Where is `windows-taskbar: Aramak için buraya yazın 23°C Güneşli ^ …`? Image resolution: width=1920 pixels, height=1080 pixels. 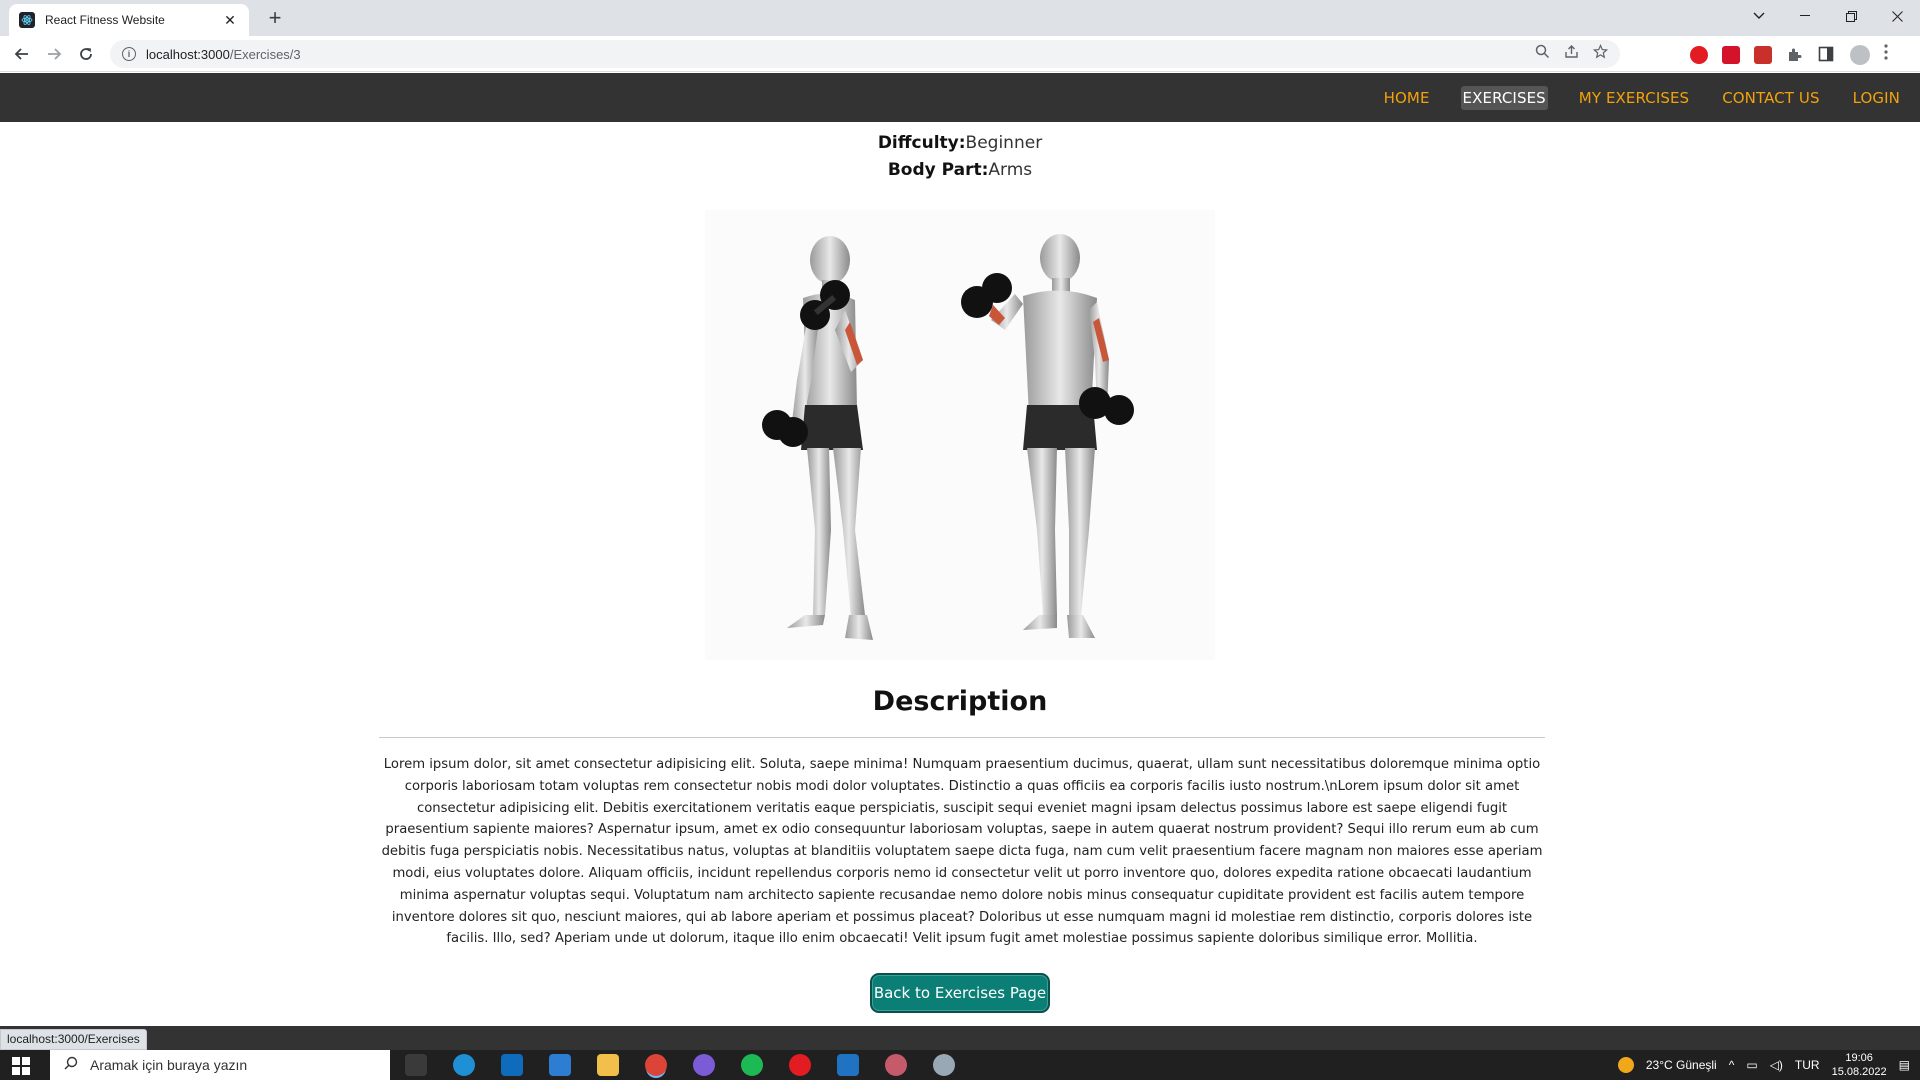
windows-taskbar: Aramak için buraya yazın 23°C Güneşli ^ … is located at coordinates (960, 1065).